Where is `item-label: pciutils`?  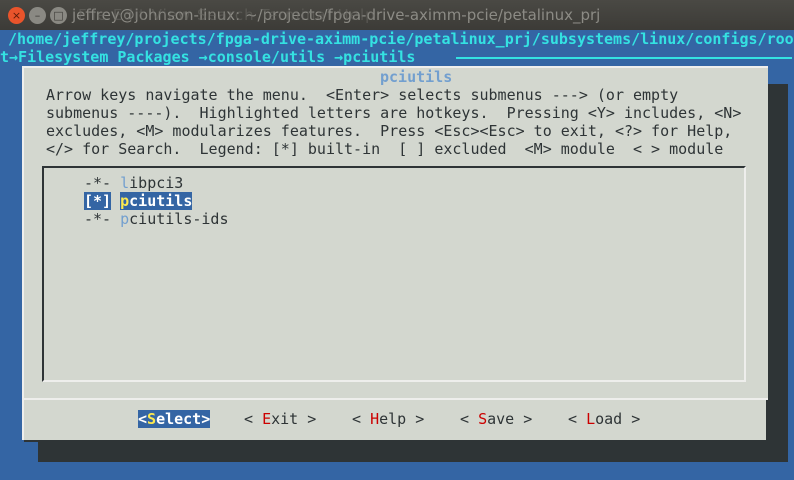
item-label: pciutils is located at coordinates (156, 201).